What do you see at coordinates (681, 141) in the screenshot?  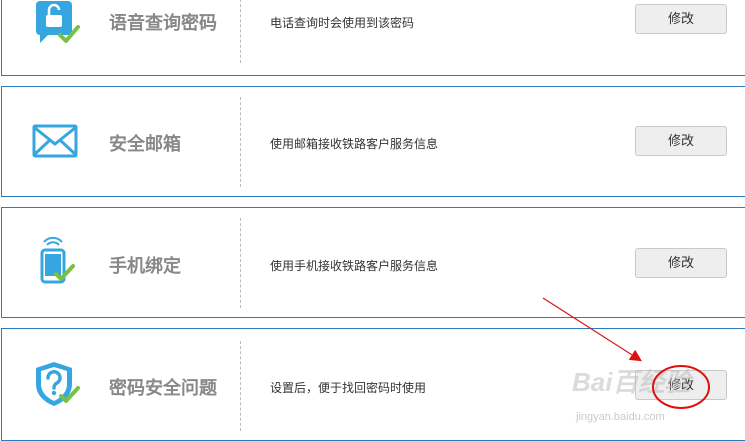 I see `modify-secure-email-button: 修改` at bounding box center [681, 141].